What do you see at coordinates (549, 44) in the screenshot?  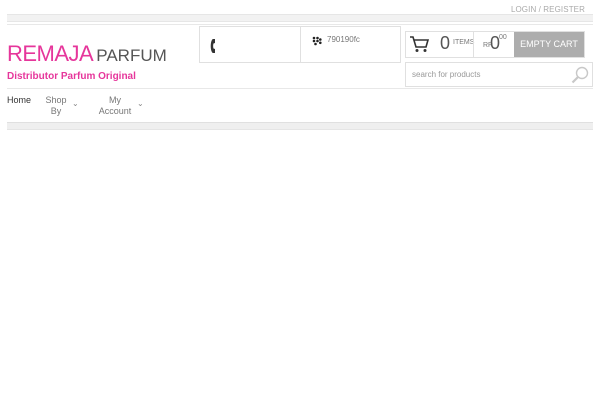 I see `empty-cart-button: EMPTY CART` at bounding box center [549, 44].